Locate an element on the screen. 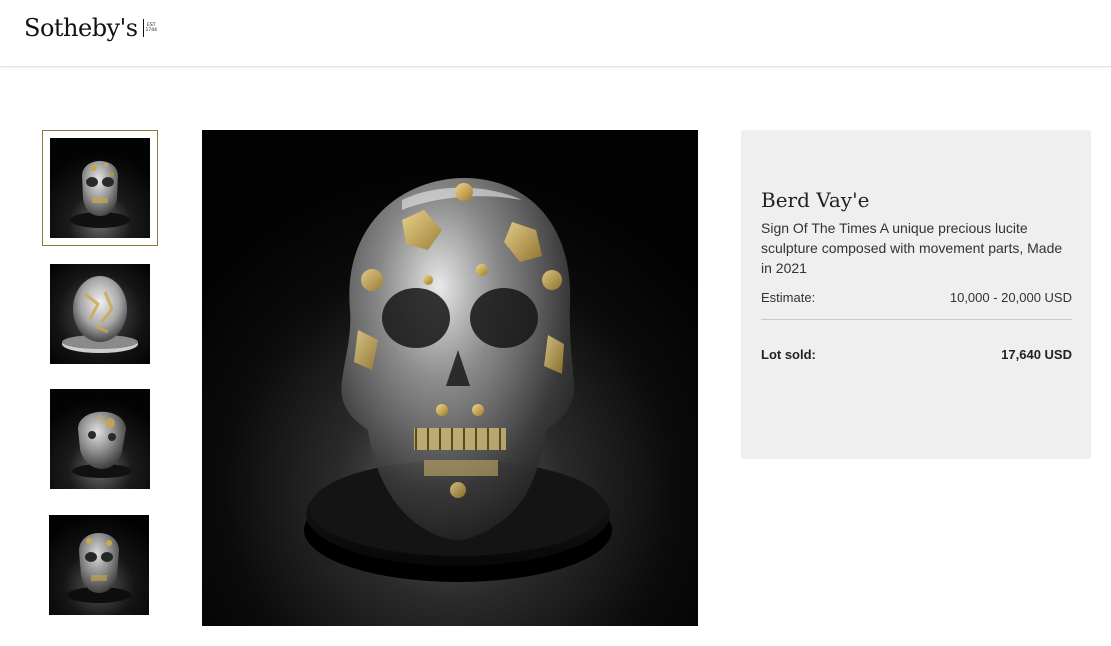 This screenshot has height=646, width=1111. logo-est-year: 1744 is located at coordinates (151, 30).